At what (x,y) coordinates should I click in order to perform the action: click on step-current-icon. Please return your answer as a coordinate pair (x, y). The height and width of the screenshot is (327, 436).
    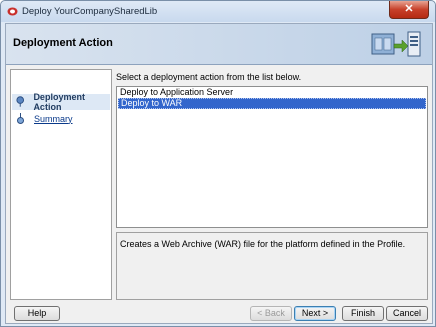
    Looking at the image, I should click on (20, 101).